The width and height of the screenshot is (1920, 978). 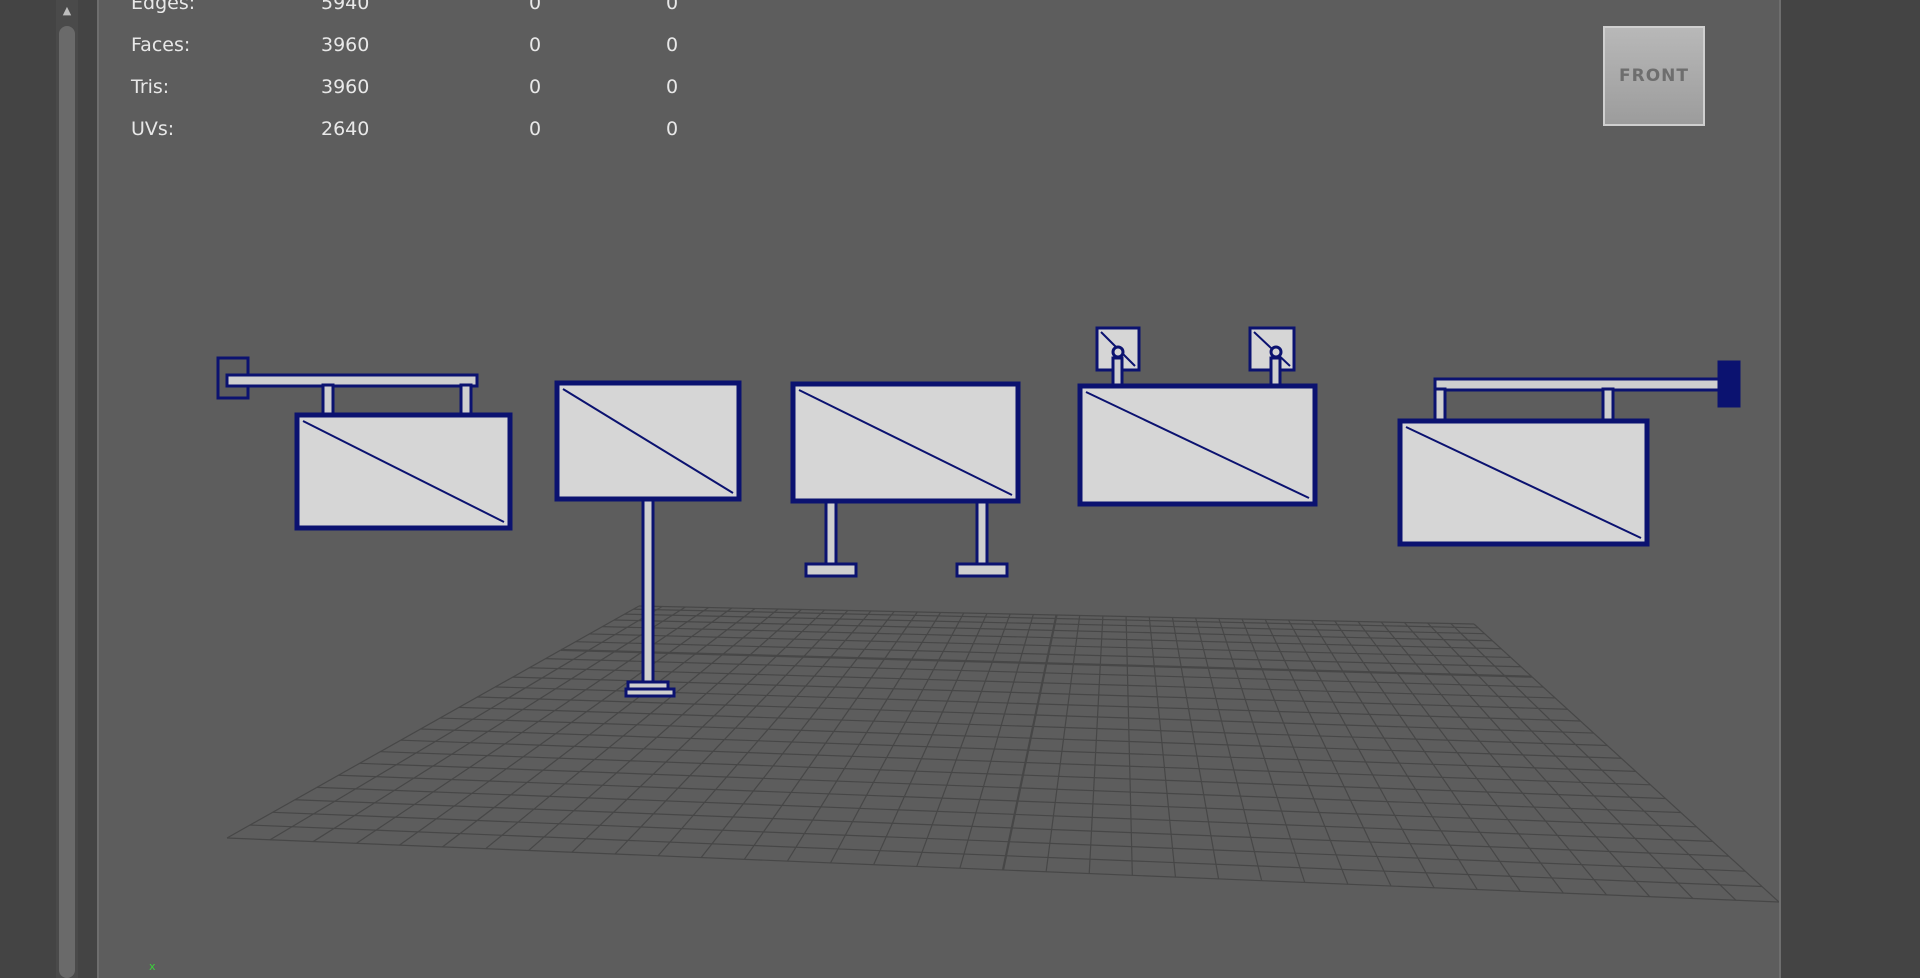 What do you see at coordinates (905, 479) in the screenshot?
I see `sign-two-legs` at bounding box center [905, 479].